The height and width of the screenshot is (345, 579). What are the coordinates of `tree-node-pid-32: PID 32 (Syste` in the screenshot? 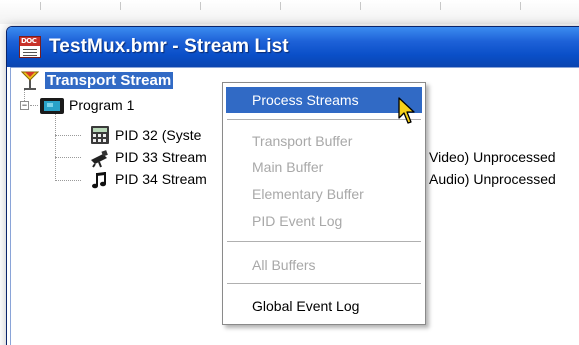 It's located at (158, 135).